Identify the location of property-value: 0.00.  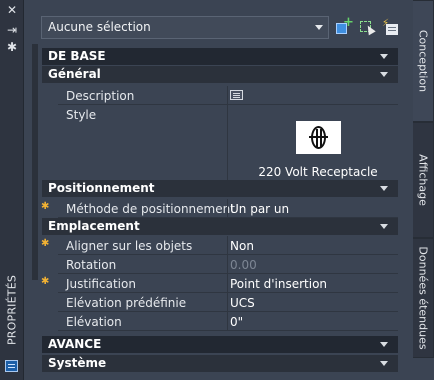
(243, 265).